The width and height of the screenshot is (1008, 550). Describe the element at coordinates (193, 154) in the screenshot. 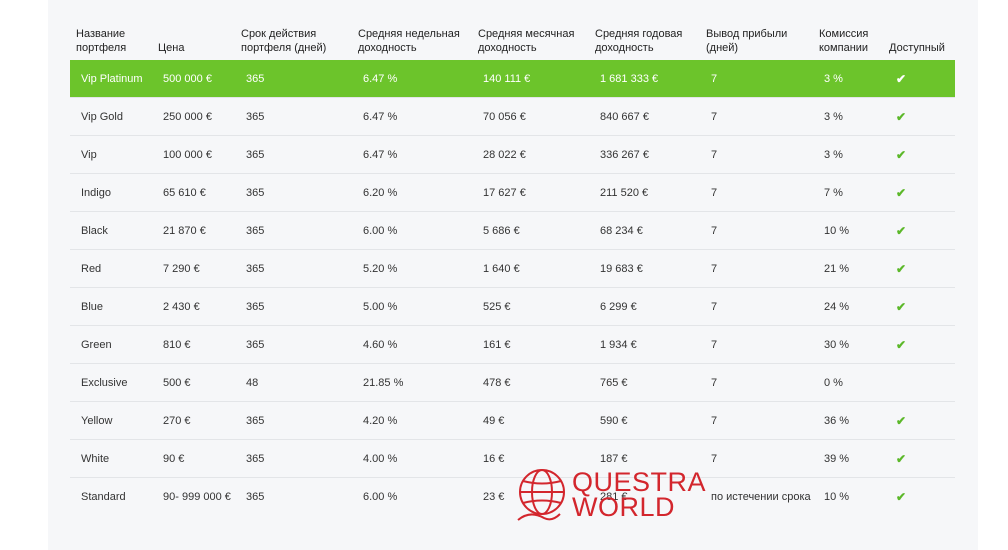

I see `cell-price: 100 000 €` at that location.